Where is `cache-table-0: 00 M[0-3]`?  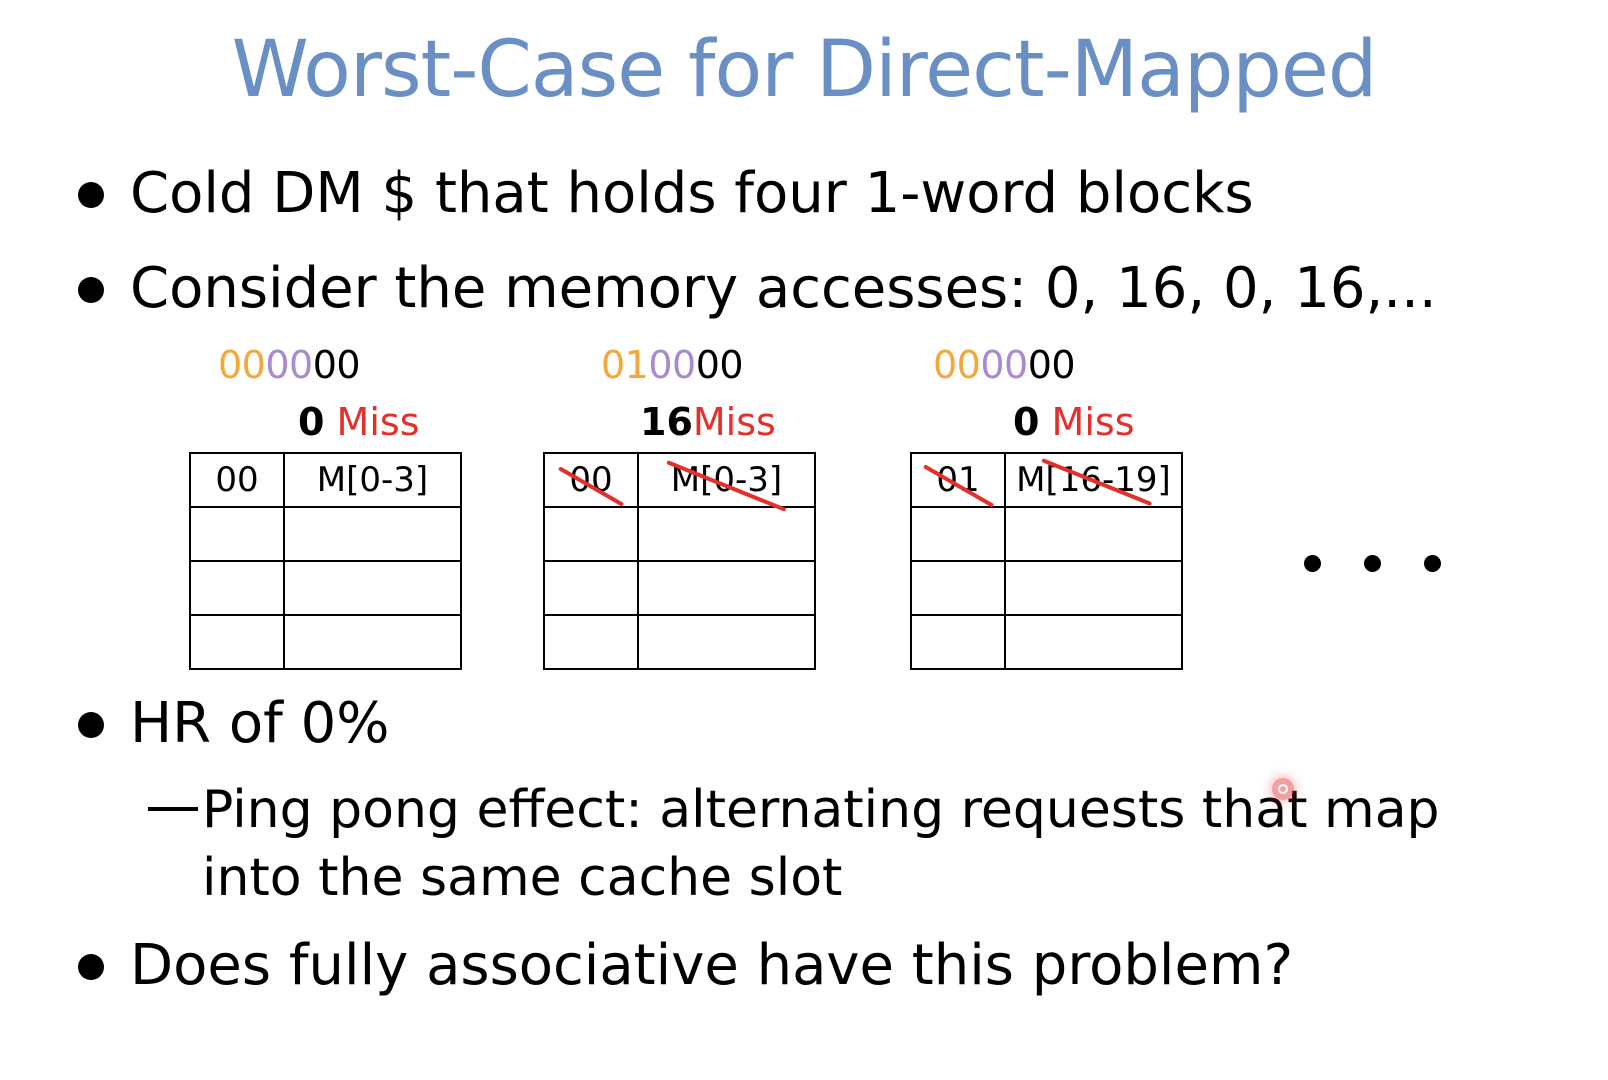
cache-table-0: 00 M[0-3] is located at coordinates (325, 561).